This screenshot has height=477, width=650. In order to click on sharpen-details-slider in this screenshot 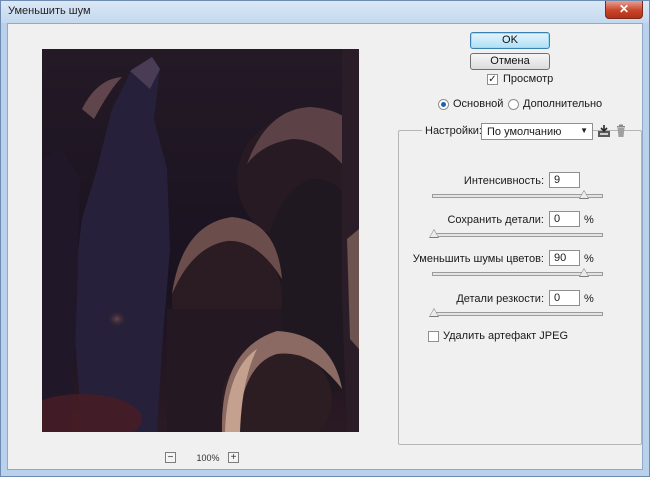, I will do `click(516, 312)`.